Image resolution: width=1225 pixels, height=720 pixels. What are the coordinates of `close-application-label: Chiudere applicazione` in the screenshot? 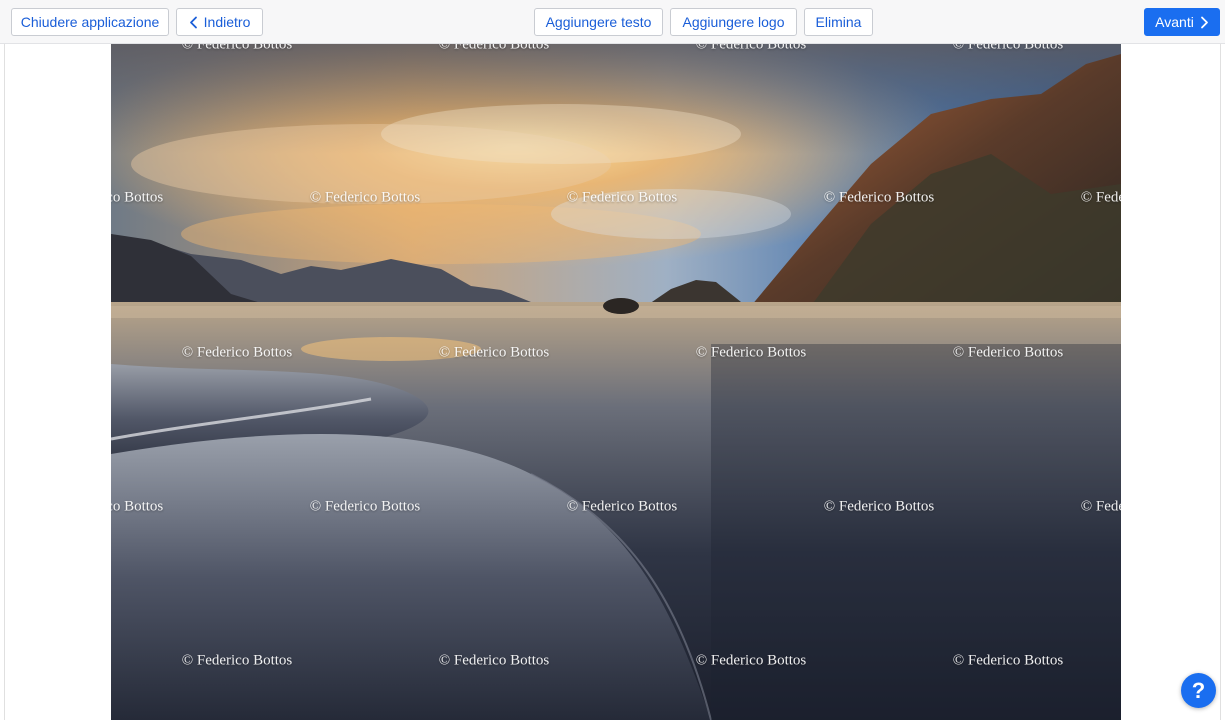 It's located at (90, 22).